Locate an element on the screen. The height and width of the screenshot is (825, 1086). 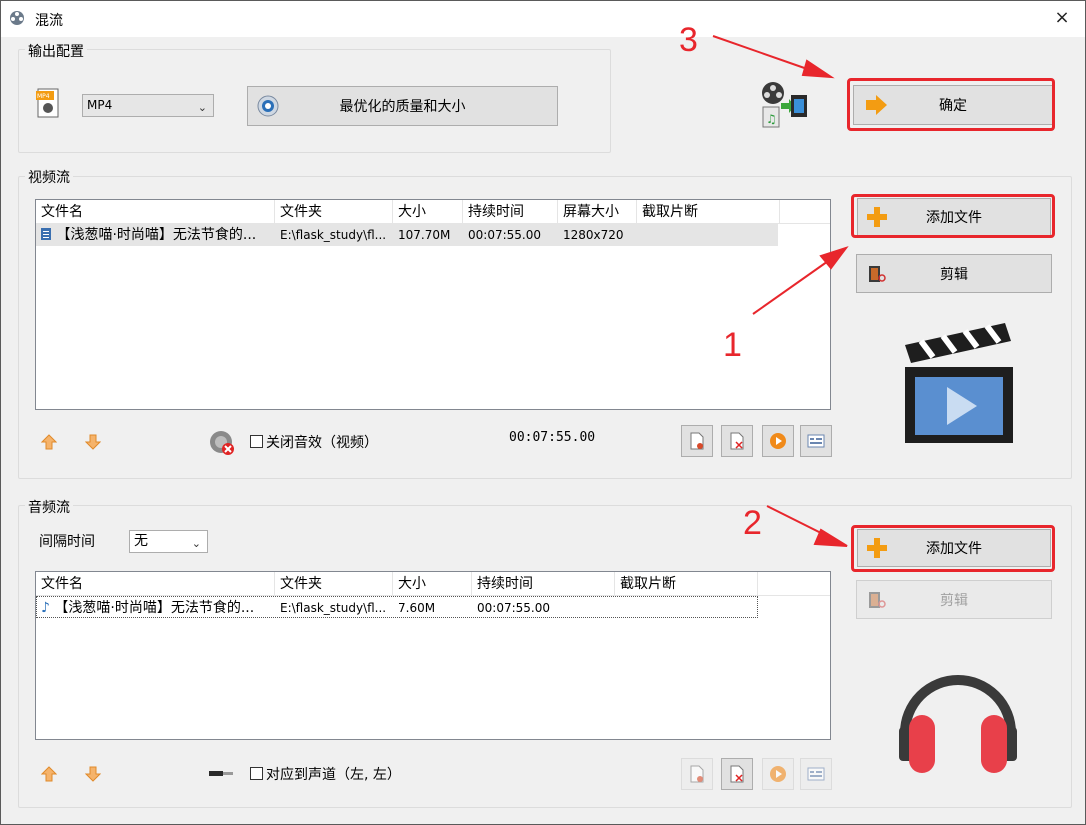
annotation-number-3: 3 is located at coordinates (688, 40).